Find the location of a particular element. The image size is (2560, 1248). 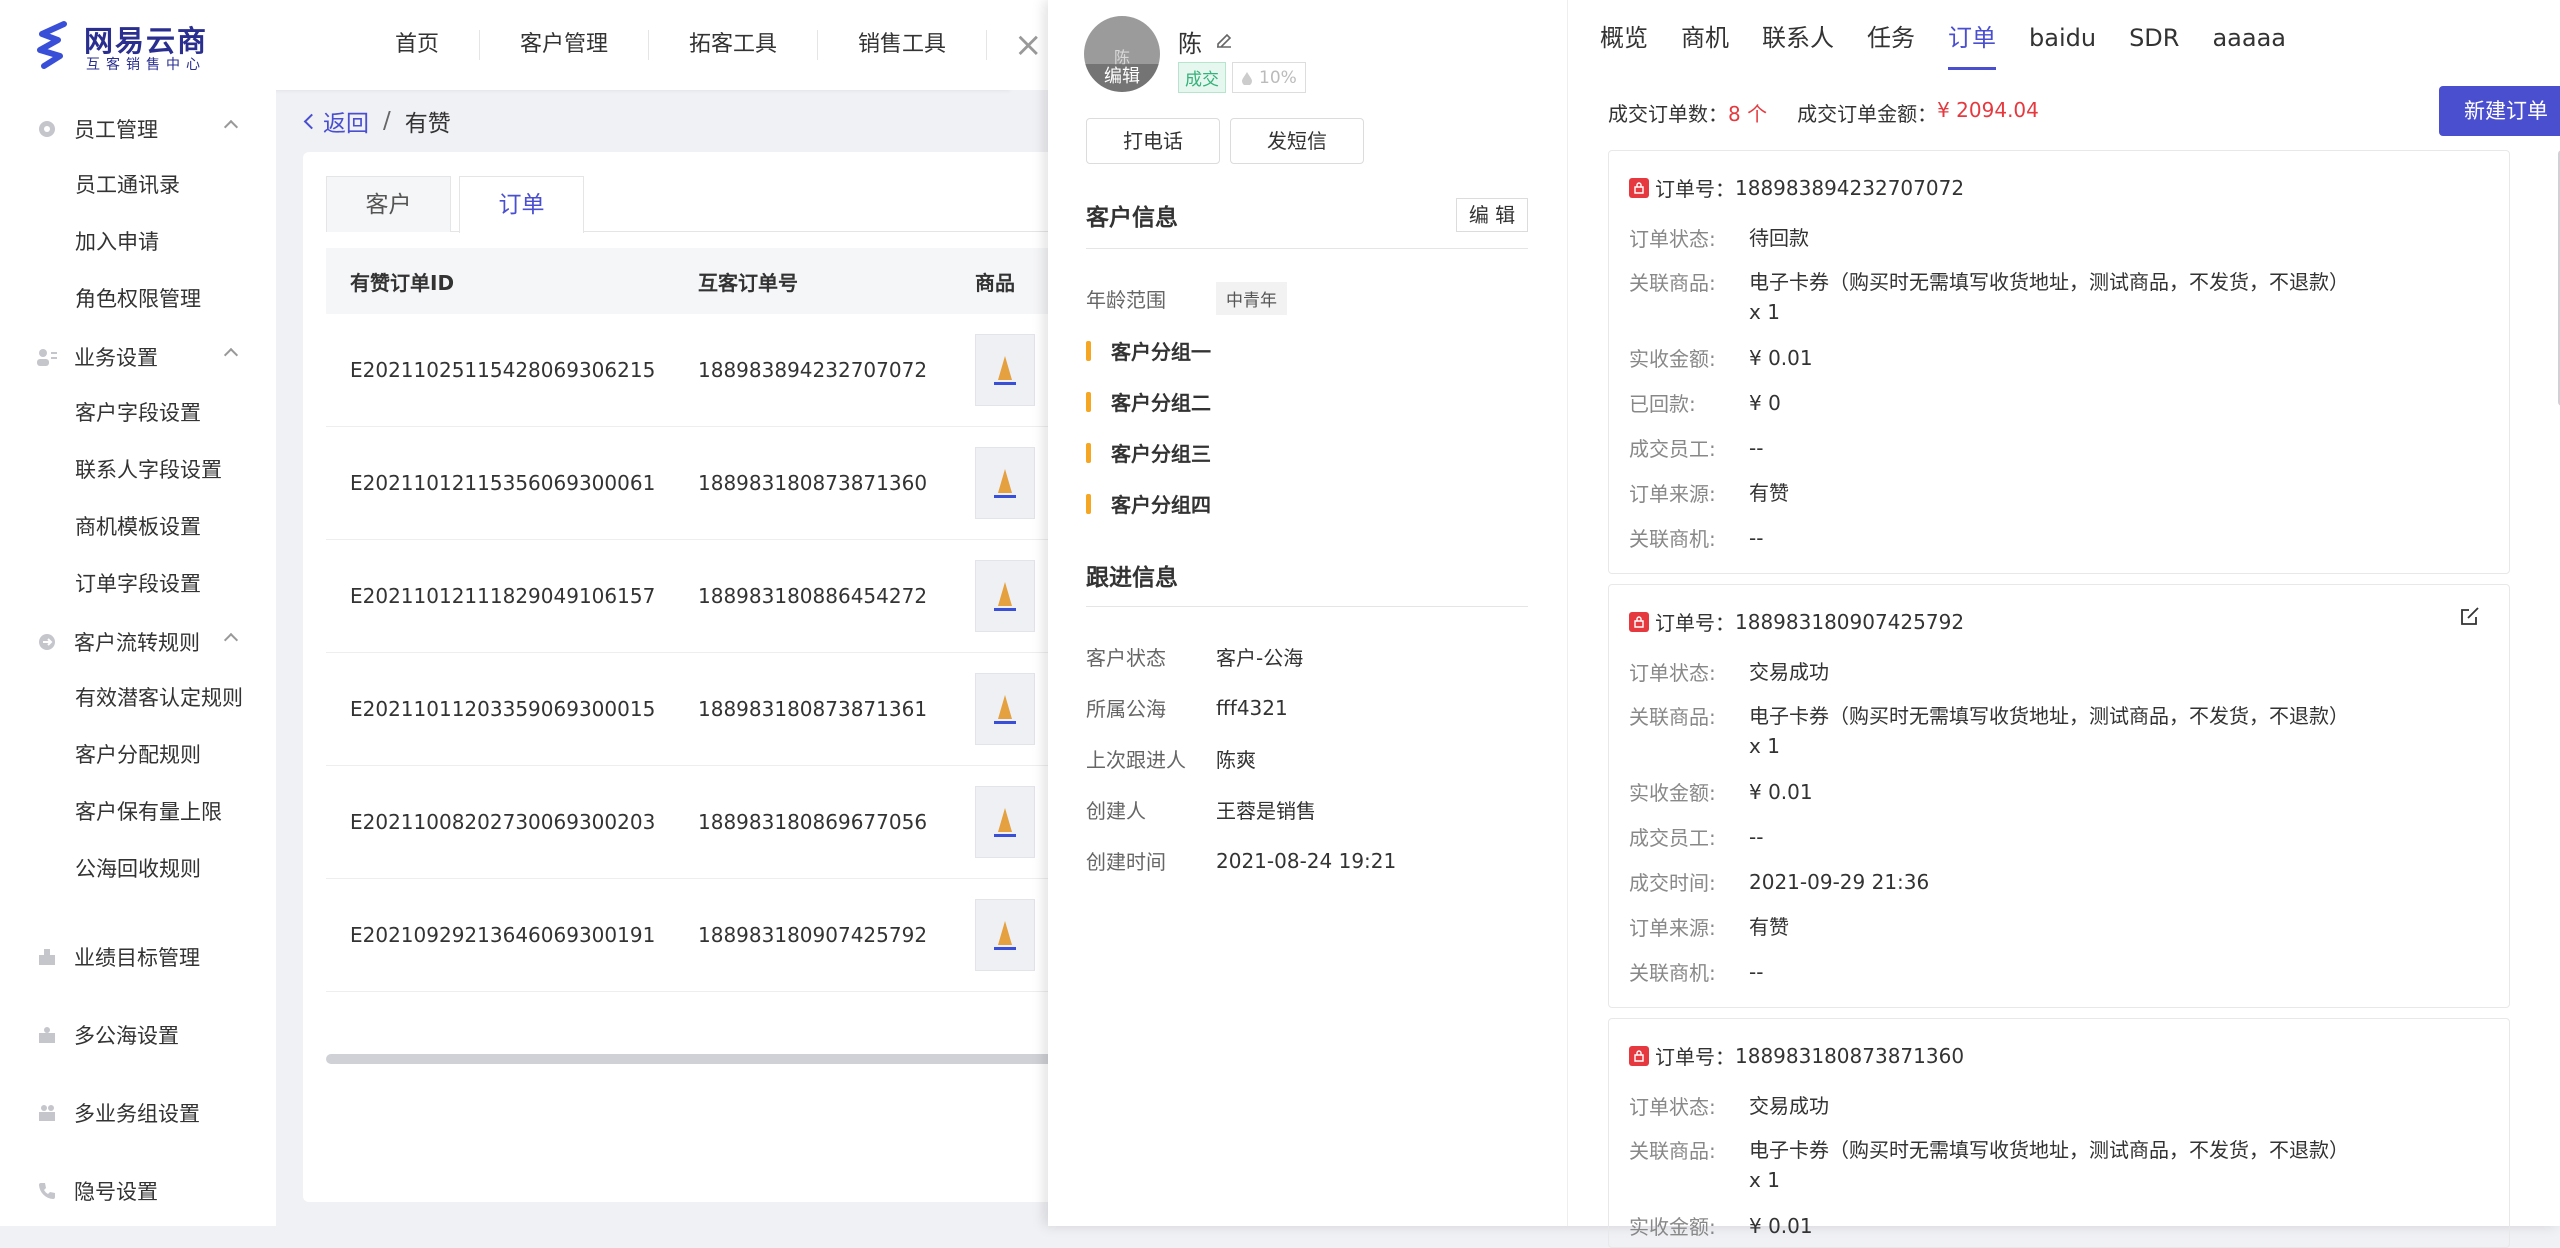

order-summary: 成交订单数： 8 个 成交订单金额： ¥ 2094.04 is located at coordinates (1823, 112).